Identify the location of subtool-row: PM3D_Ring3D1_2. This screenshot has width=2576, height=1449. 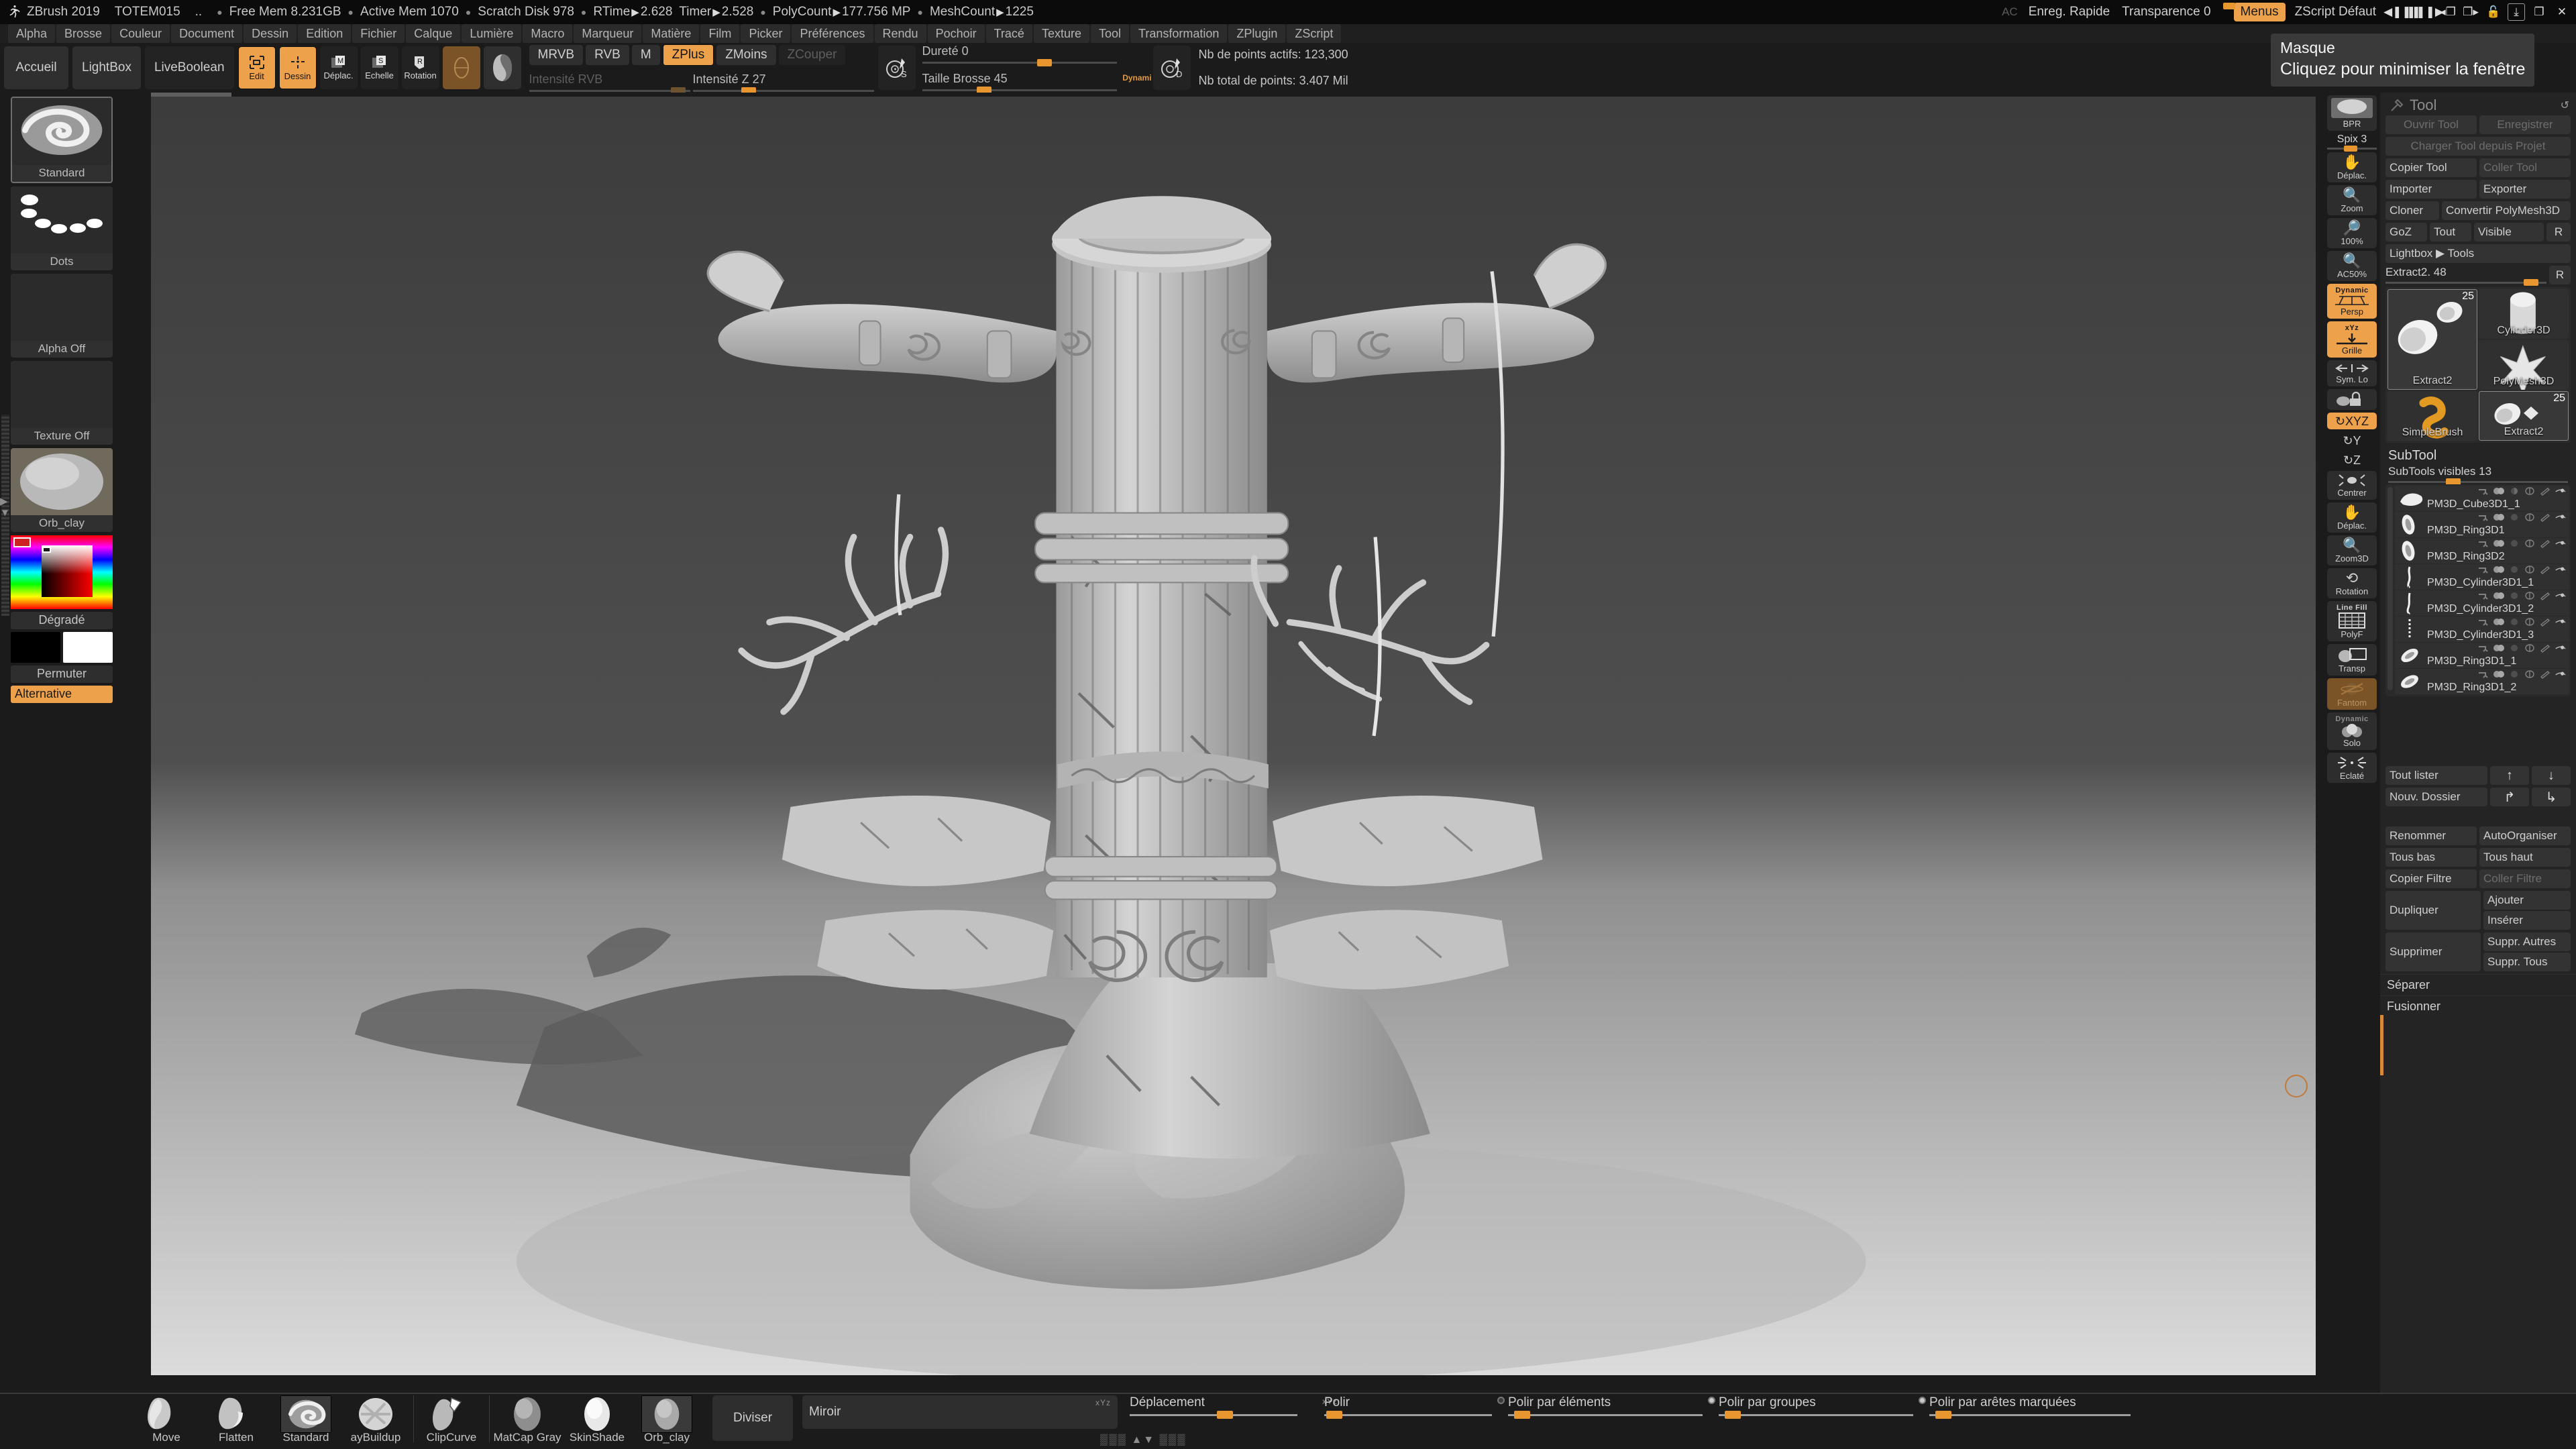
(2482, 681).